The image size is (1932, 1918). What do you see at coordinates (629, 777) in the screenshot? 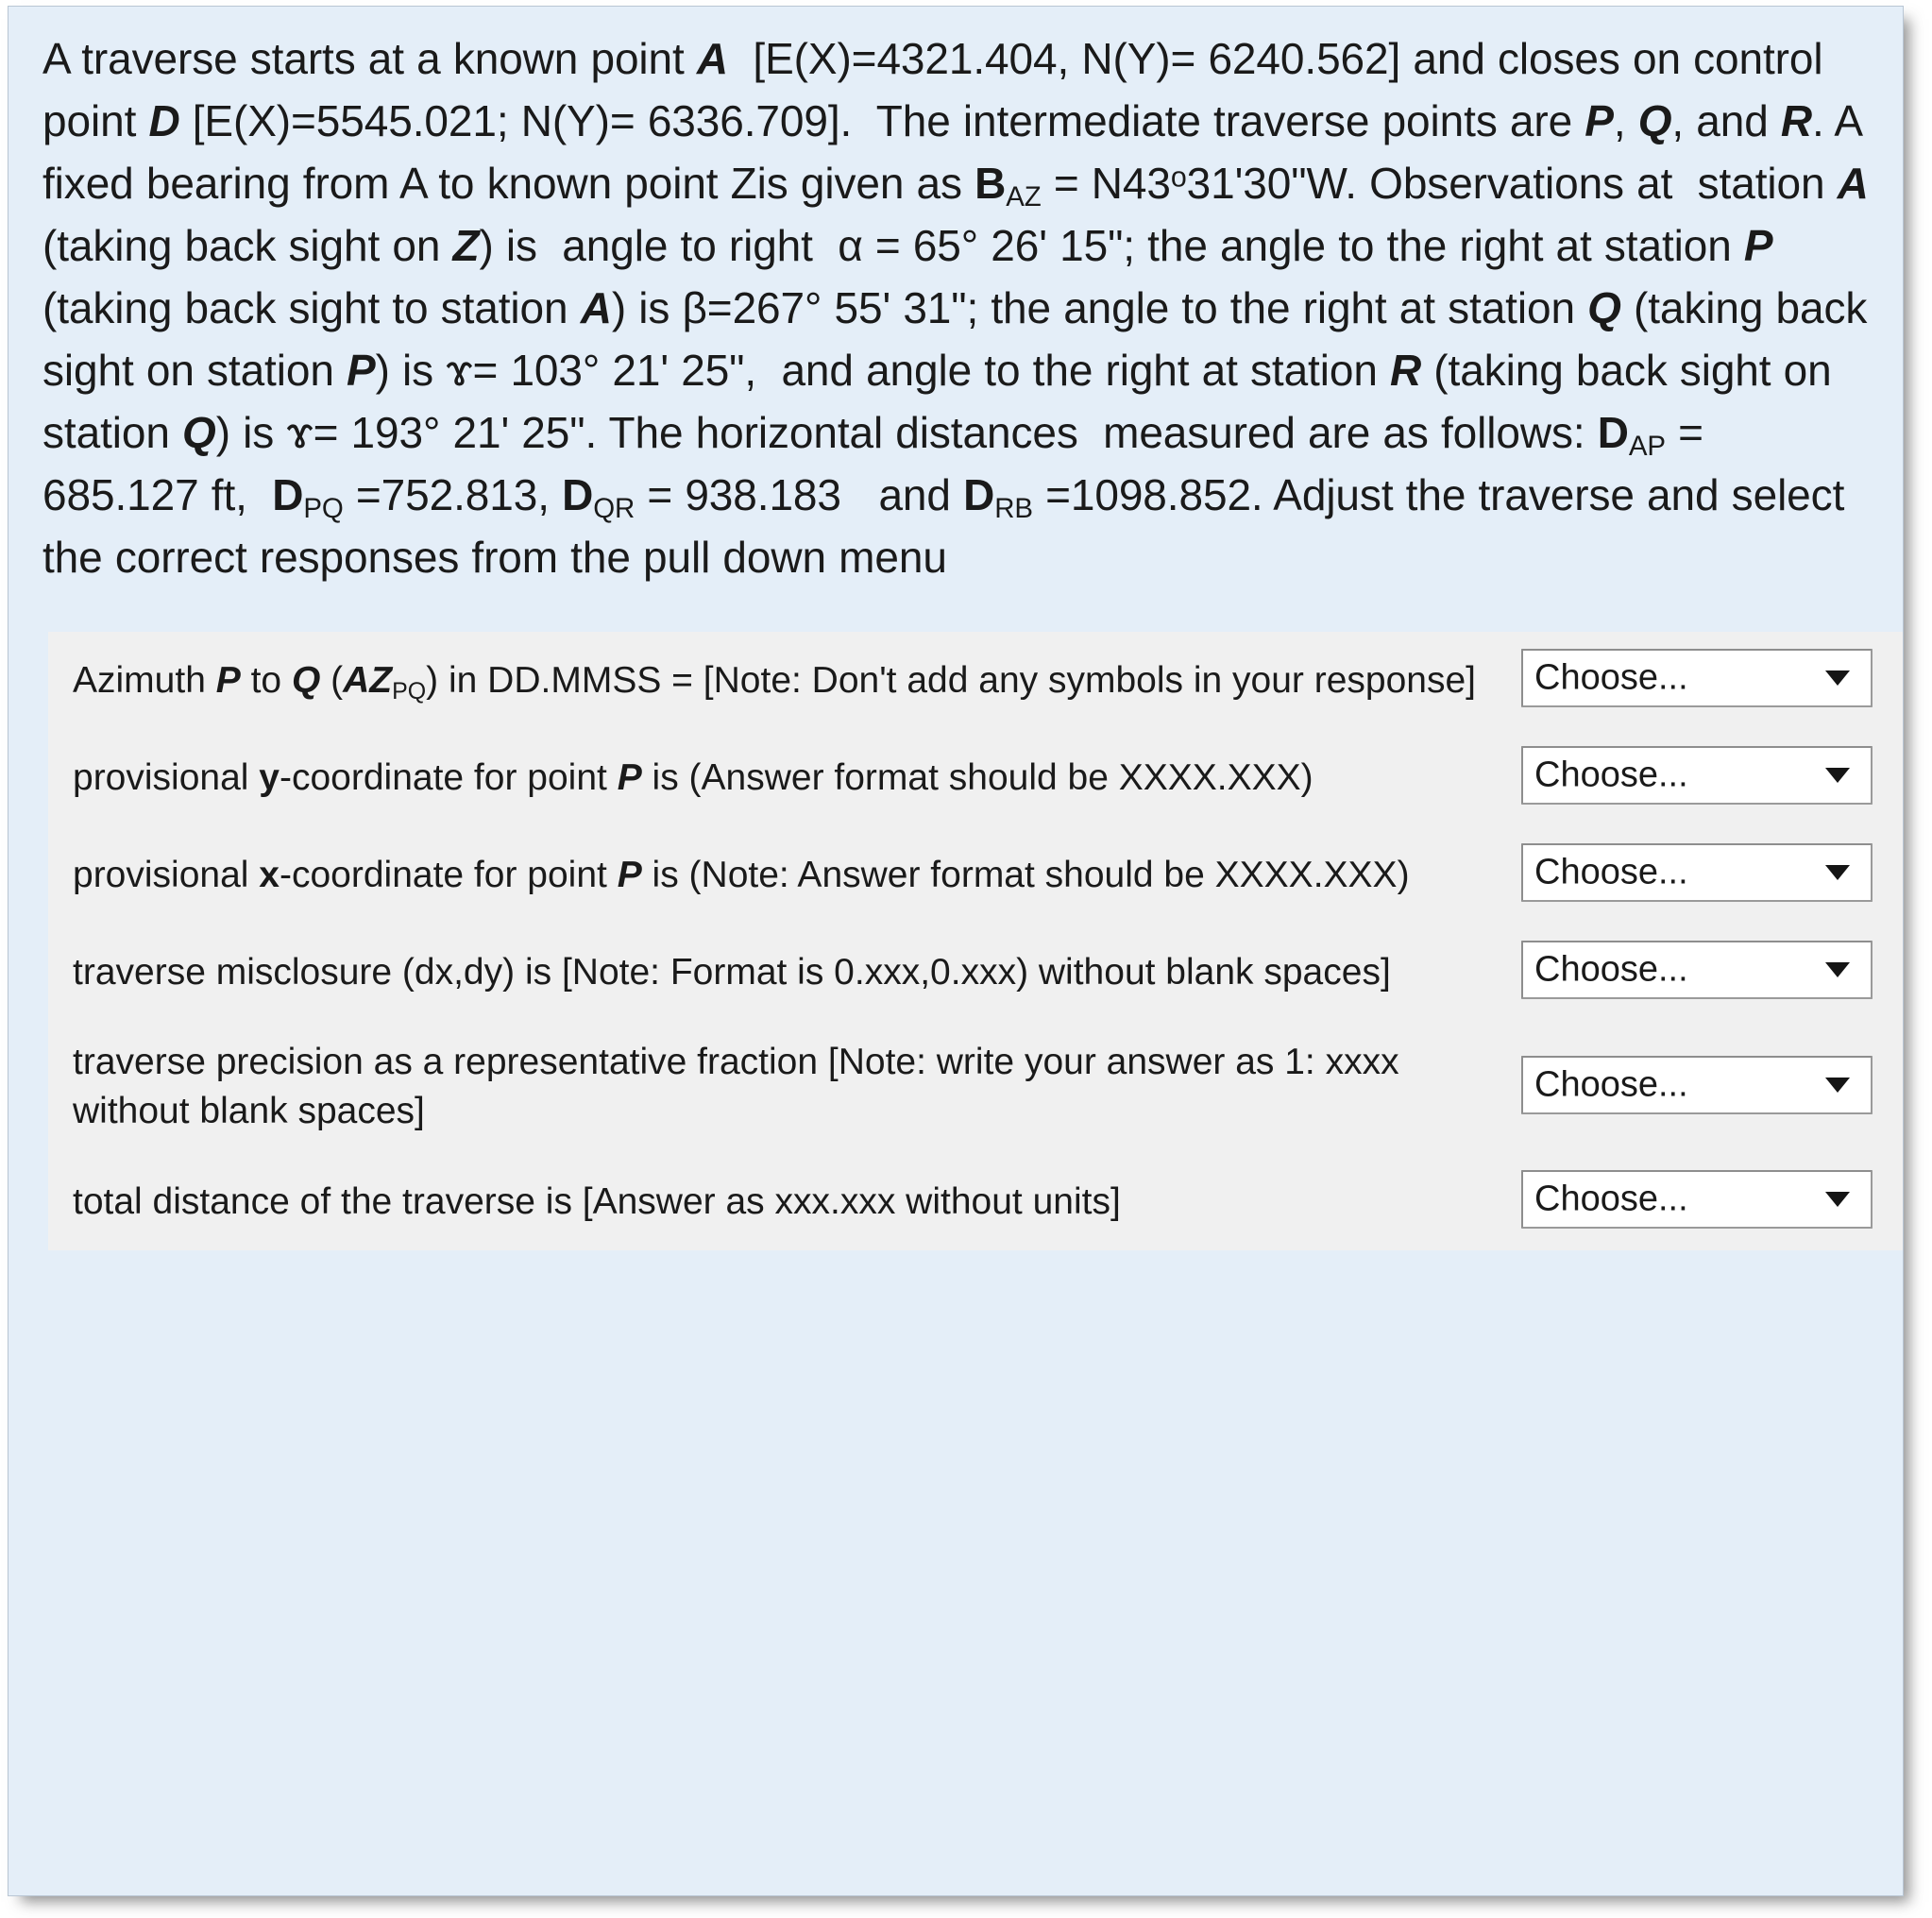
I see `row1-point-p: P` at bounding box center [629, 777].